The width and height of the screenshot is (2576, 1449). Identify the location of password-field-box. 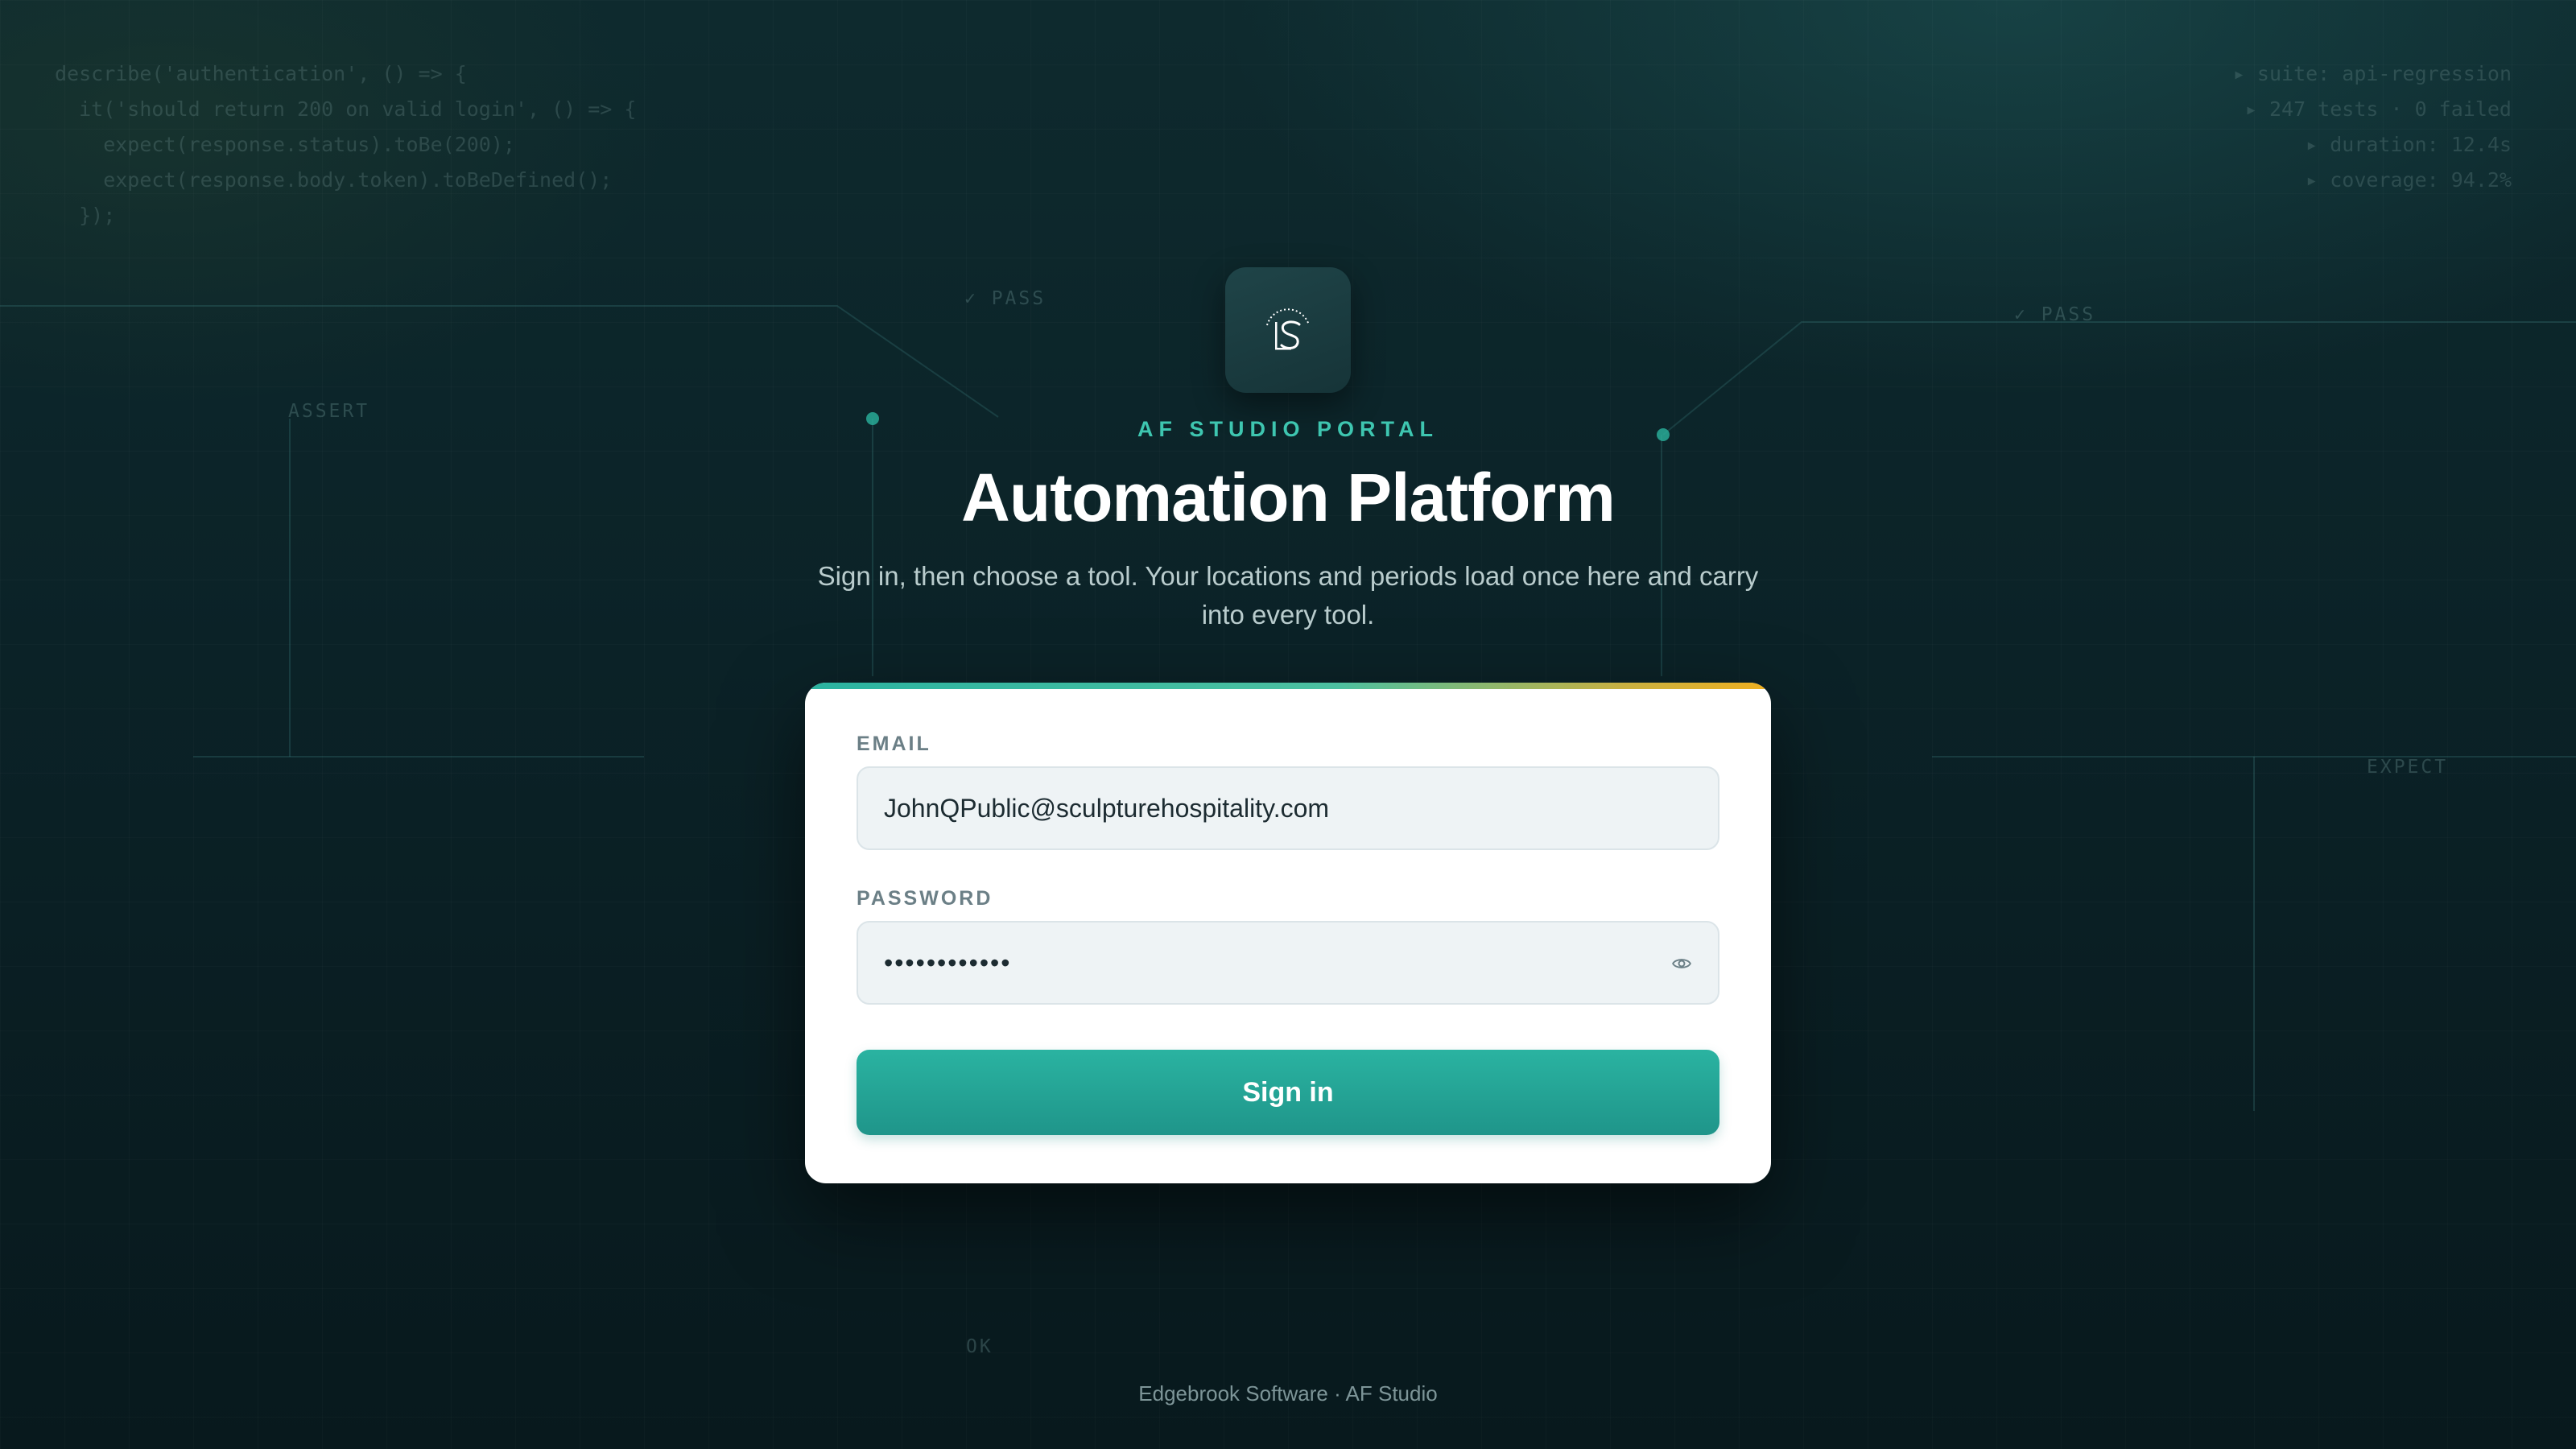
(1288, 963).